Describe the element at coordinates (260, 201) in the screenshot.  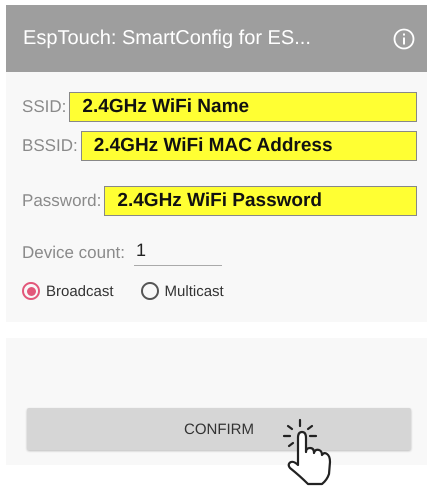
I see `input-field: 2.4GHz WiFi Password` at that location.